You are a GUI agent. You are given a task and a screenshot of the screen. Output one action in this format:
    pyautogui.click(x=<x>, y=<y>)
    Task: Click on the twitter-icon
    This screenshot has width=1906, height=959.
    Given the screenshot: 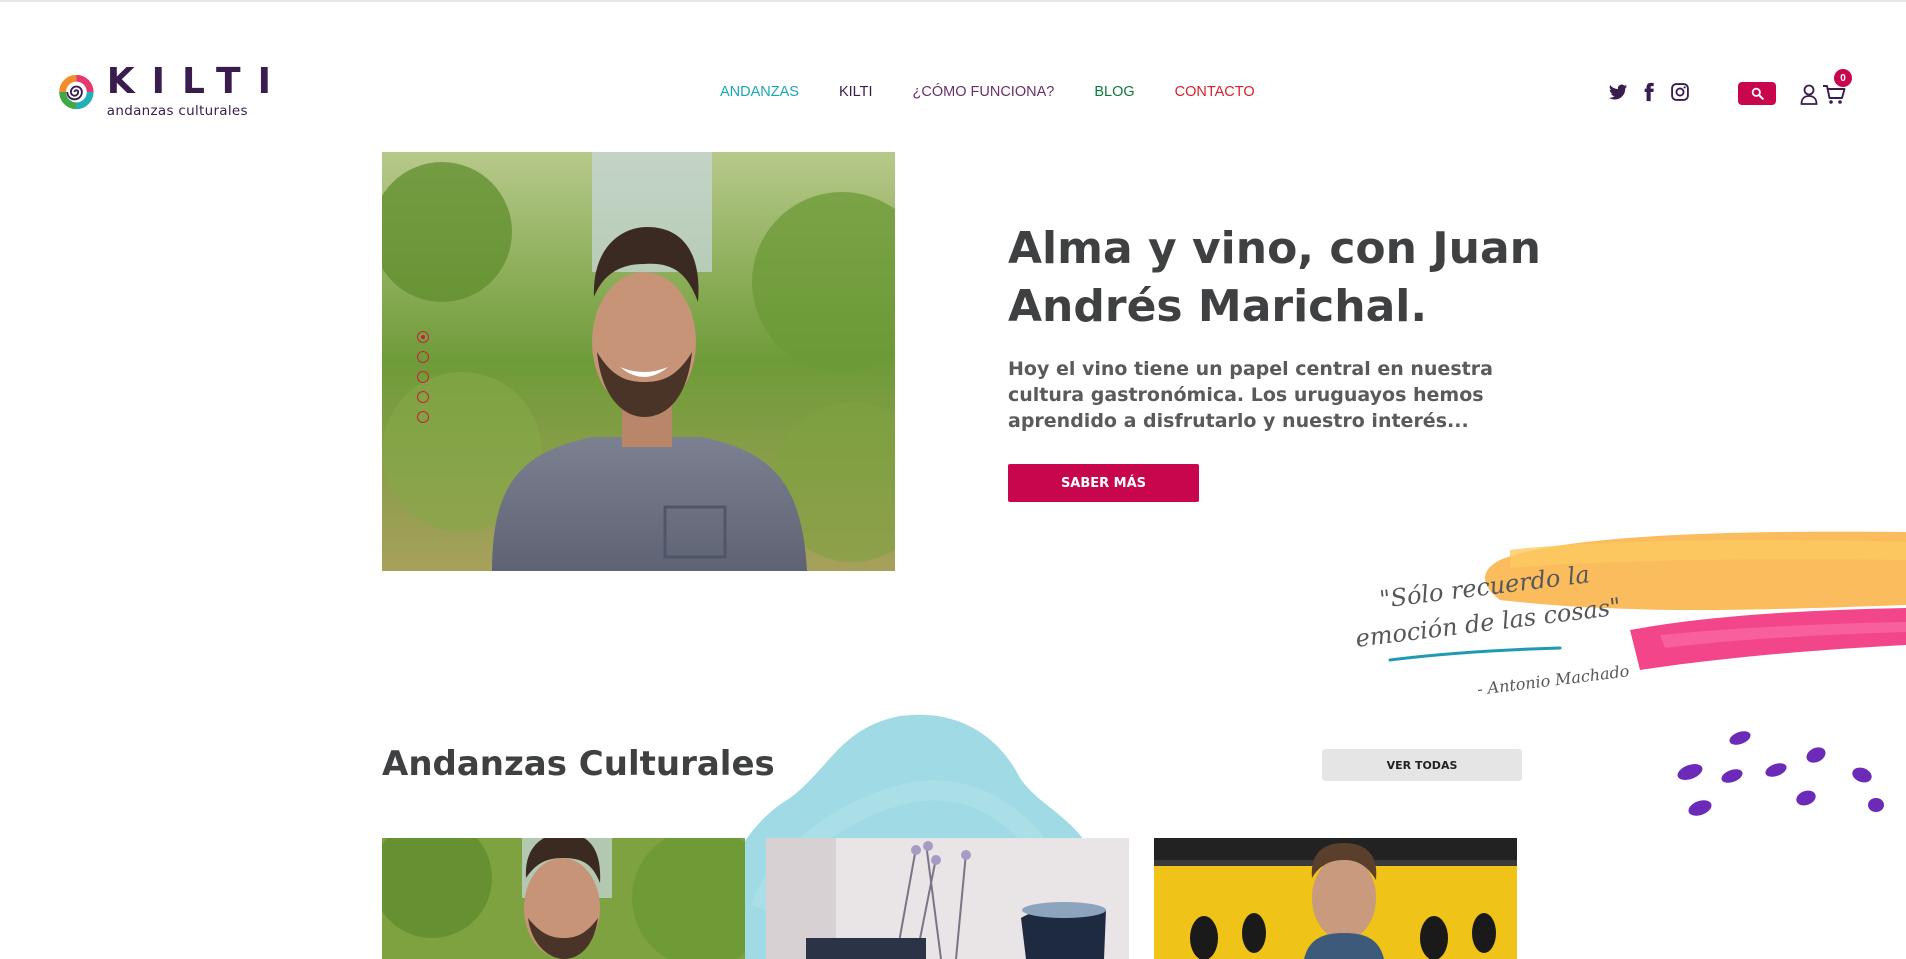 What is the action you would take?
    pyautogui.click(x=1618, y=92)
    